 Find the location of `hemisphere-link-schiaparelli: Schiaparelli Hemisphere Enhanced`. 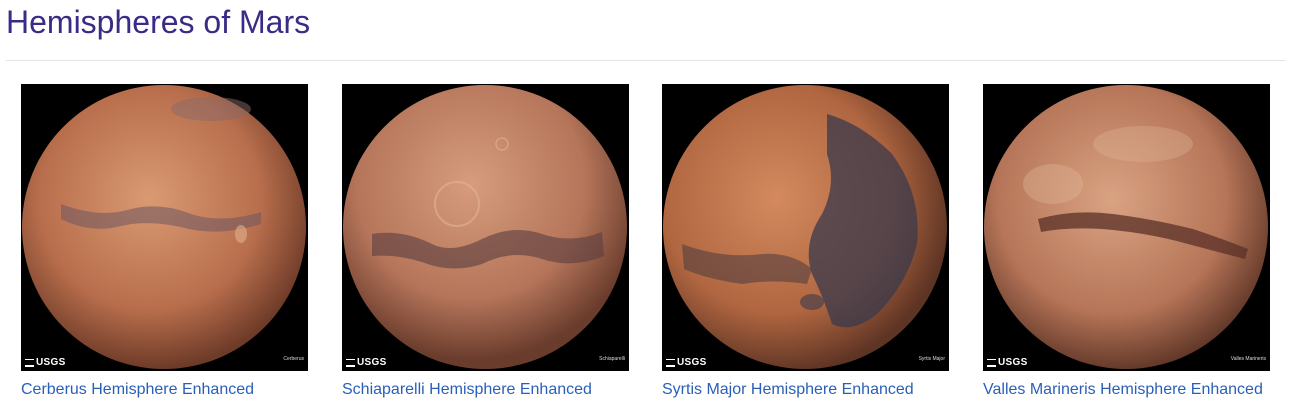

hemisphere-link-schiaparelli: Schiaparelli Hemisphere Enhanced is located at coordinates (485, 390).